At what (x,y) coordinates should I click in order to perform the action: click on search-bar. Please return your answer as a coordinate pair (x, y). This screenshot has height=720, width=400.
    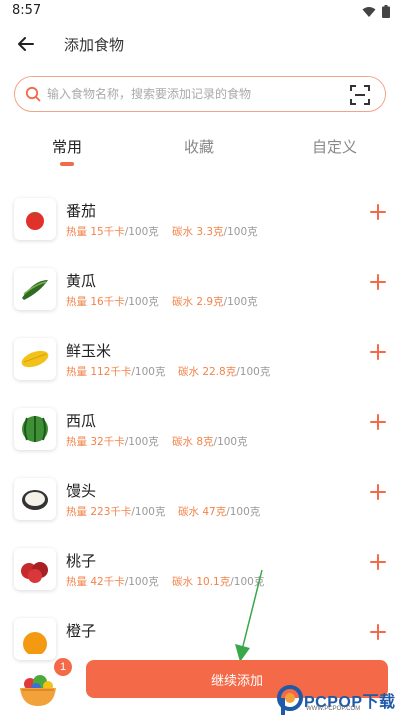
    Looking at the image, I should click on (200, 94).